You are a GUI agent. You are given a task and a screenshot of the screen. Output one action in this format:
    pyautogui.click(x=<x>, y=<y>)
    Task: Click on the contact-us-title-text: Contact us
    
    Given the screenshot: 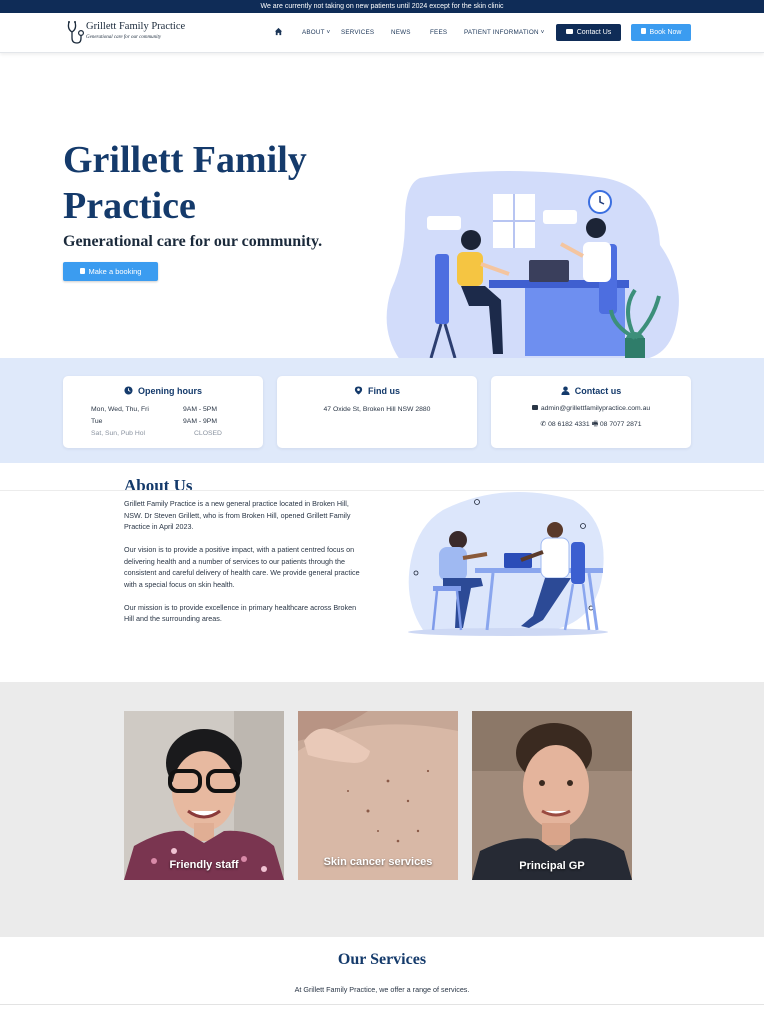 What is the action you would take?
    pyautogui.click(x=598, y=391)
    